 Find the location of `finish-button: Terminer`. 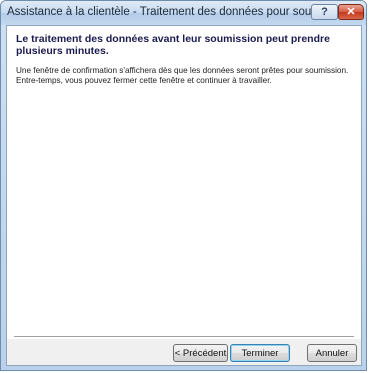

finish-button: Terminer is located at coordinates (260, 353).